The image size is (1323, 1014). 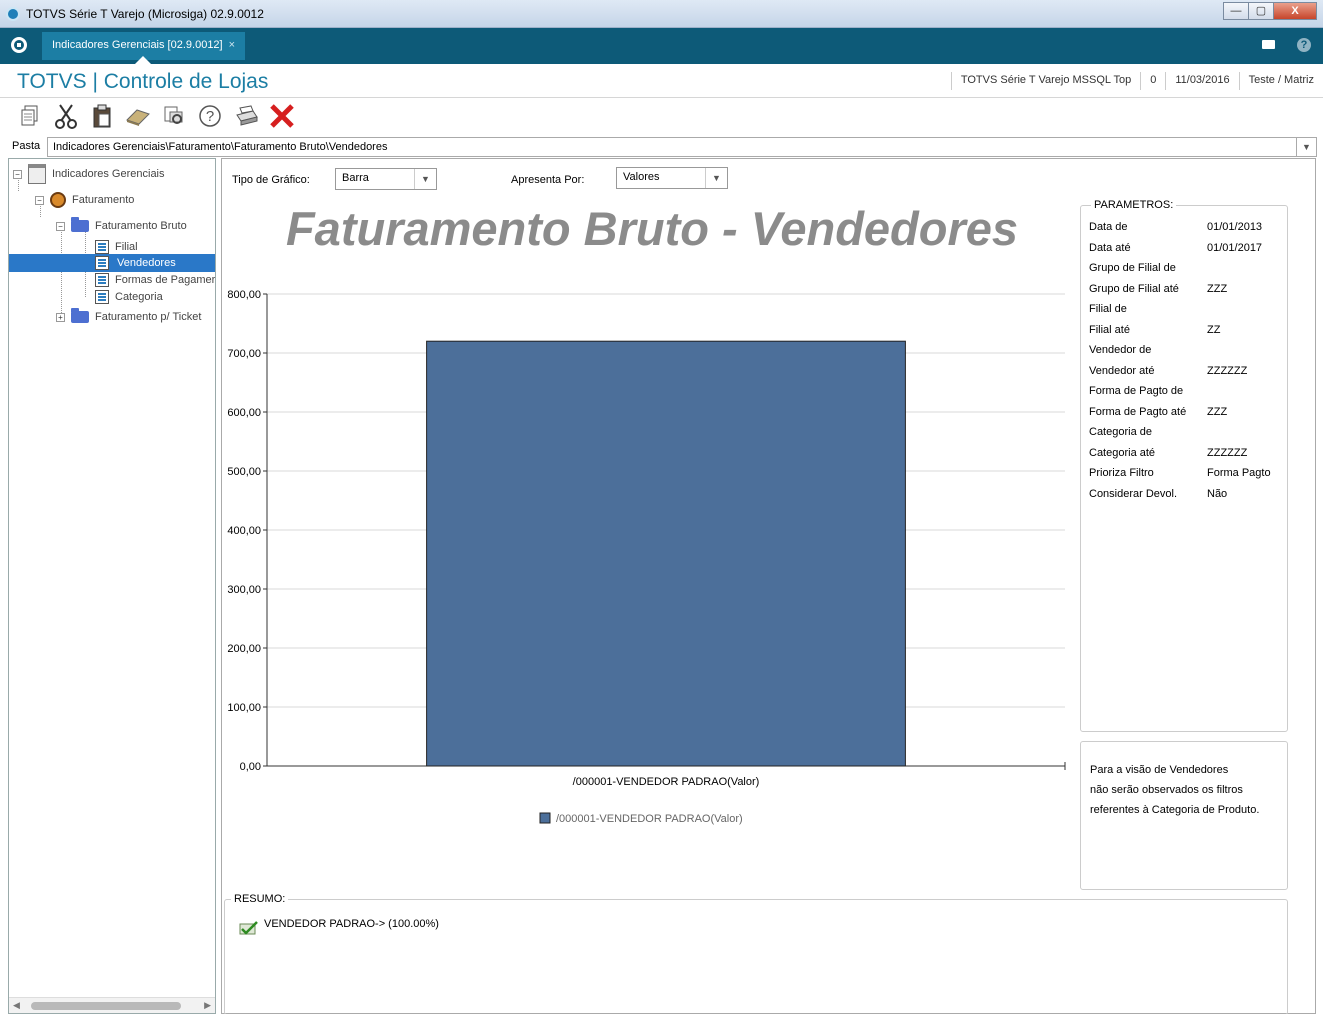 What do you see at coordinates (649, 819) in the screenshot?
I see `legend-label: /000001-VENDEDOR PADRAO(Valor)` at bounding box center [649, 819].